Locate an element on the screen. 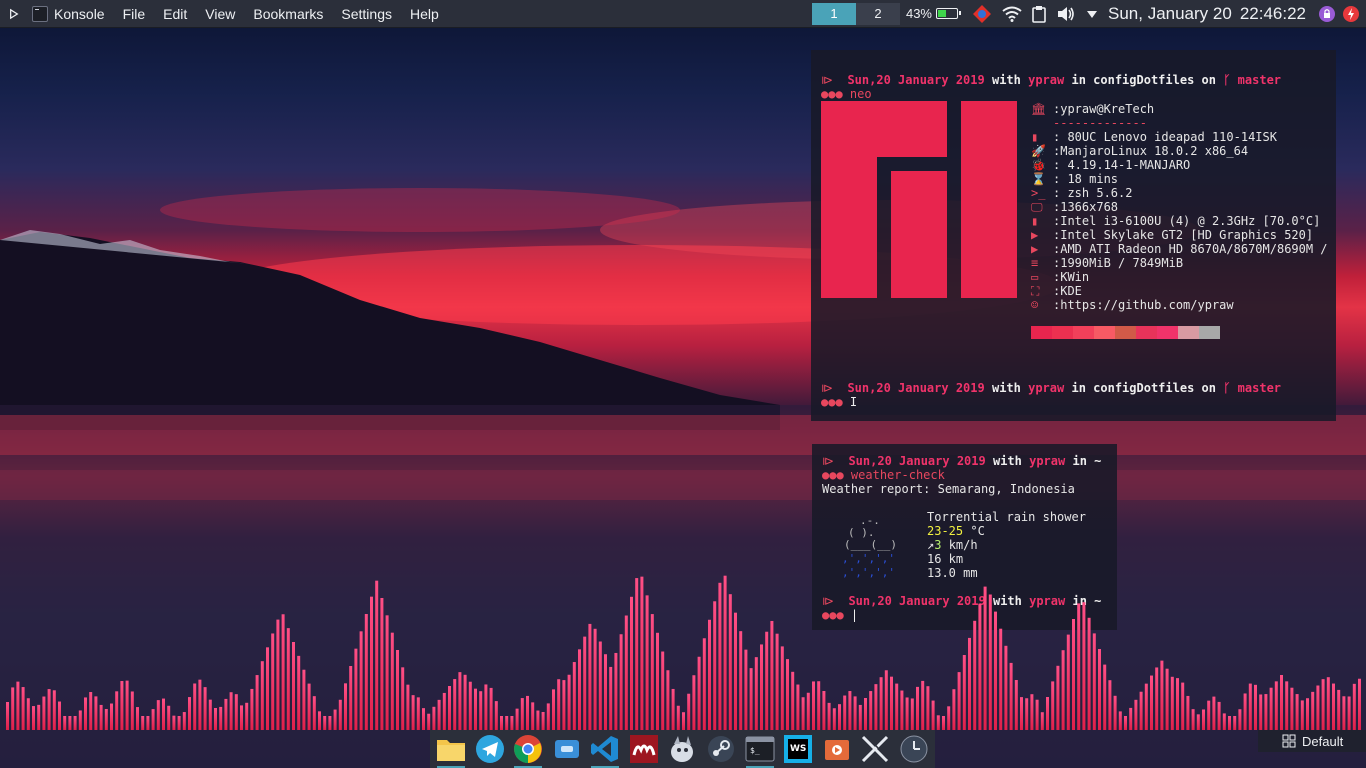 This screenshot has width=1366, height=768. desktop-1: 1 is located at coordinates (833, 13).